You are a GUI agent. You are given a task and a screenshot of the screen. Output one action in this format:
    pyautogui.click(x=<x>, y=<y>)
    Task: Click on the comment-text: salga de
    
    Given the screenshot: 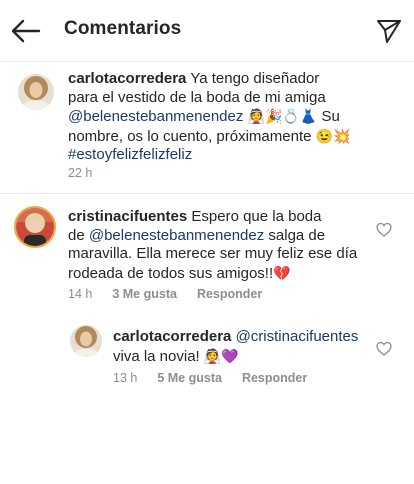 What is the action you would take?
    pyautogui.click(x=297, y=235)
    